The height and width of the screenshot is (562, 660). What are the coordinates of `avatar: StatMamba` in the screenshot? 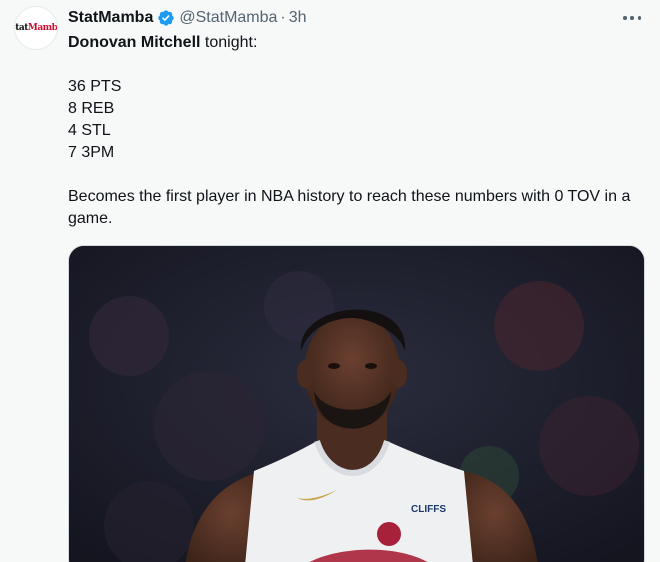 It's located at (36, 28).